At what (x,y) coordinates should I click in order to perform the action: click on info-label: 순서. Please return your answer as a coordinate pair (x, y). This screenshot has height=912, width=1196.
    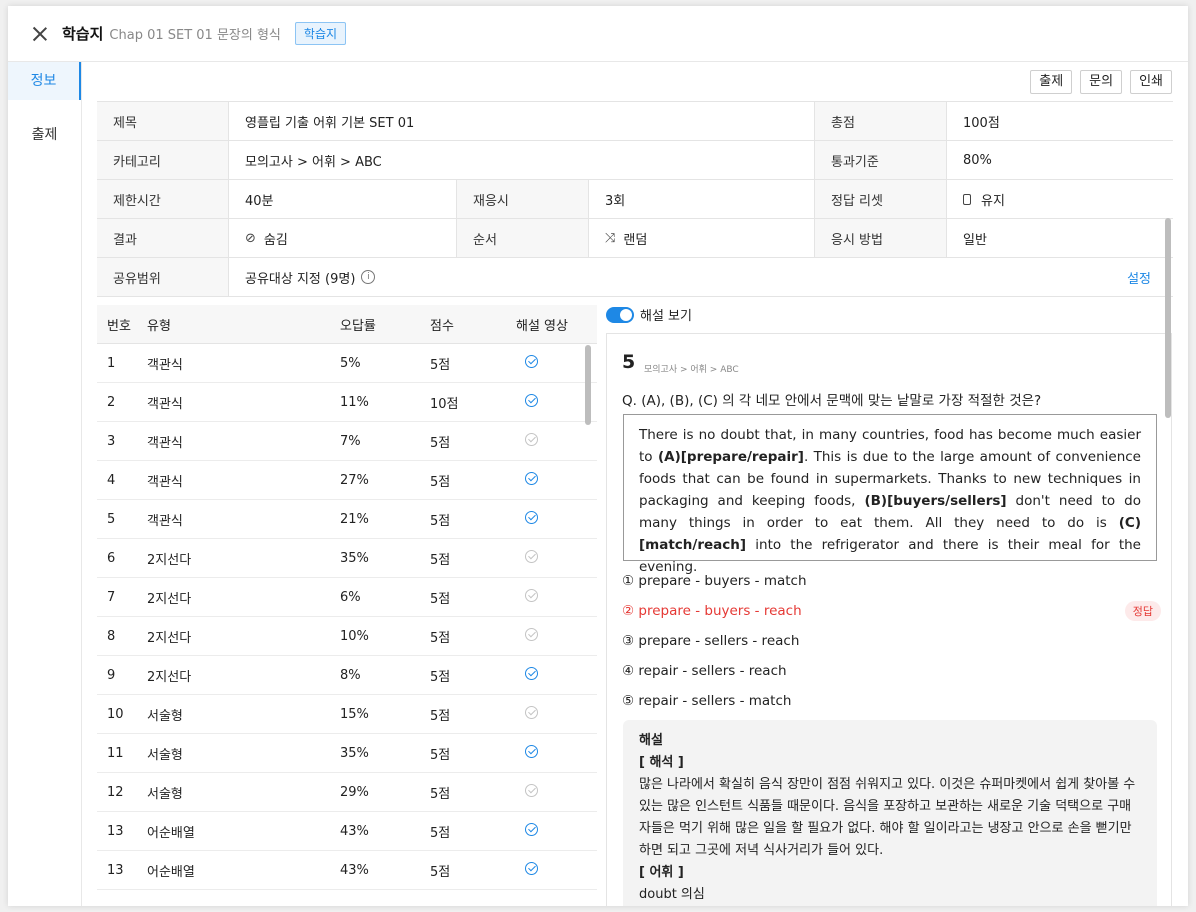
    Looking at the image, I should click on (523, 238).